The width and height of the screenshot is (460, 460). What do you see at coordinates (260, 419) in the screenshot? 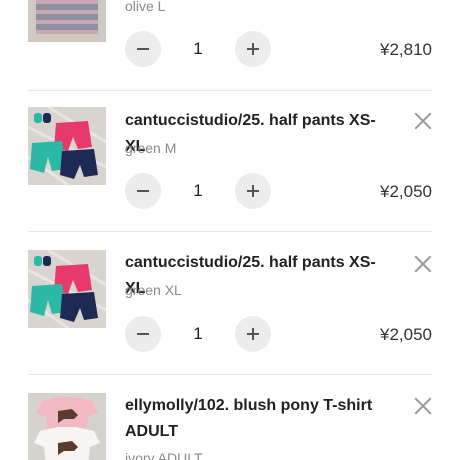
I see `product-title: ellymolly/102. blush pony T-shirt ADULT` at bounding box center [260, 419].